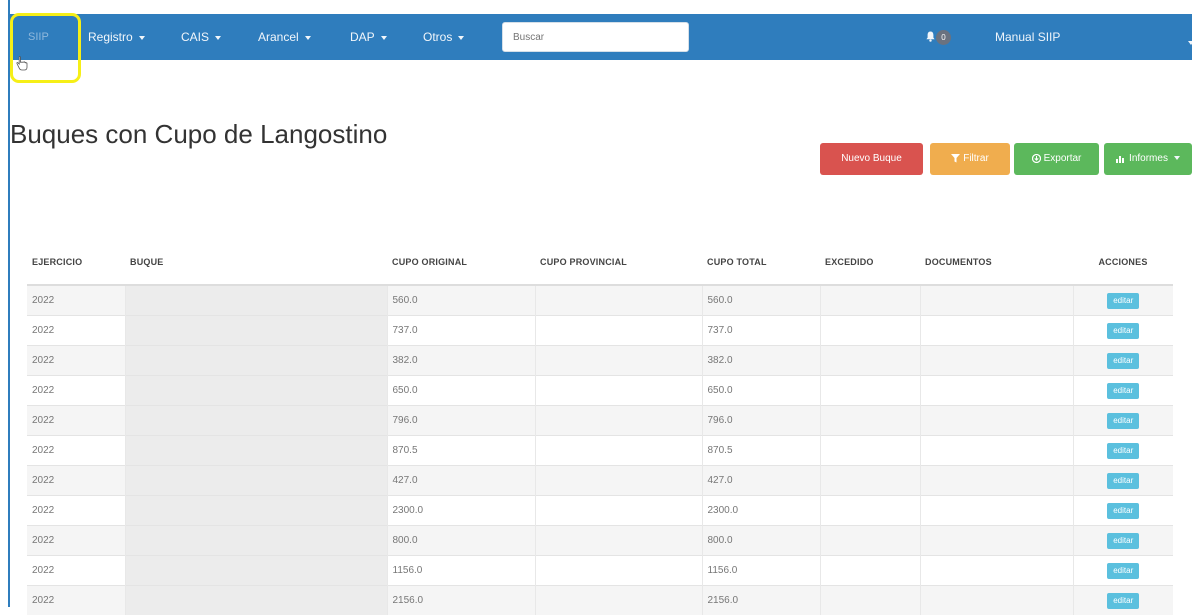 Image resolution: width=1192 pixels, height=615 pixels. What do you see at coordinates (1121, 158) in the screenshot?
I see `chart-icon` at bounding box center [1121, 158].